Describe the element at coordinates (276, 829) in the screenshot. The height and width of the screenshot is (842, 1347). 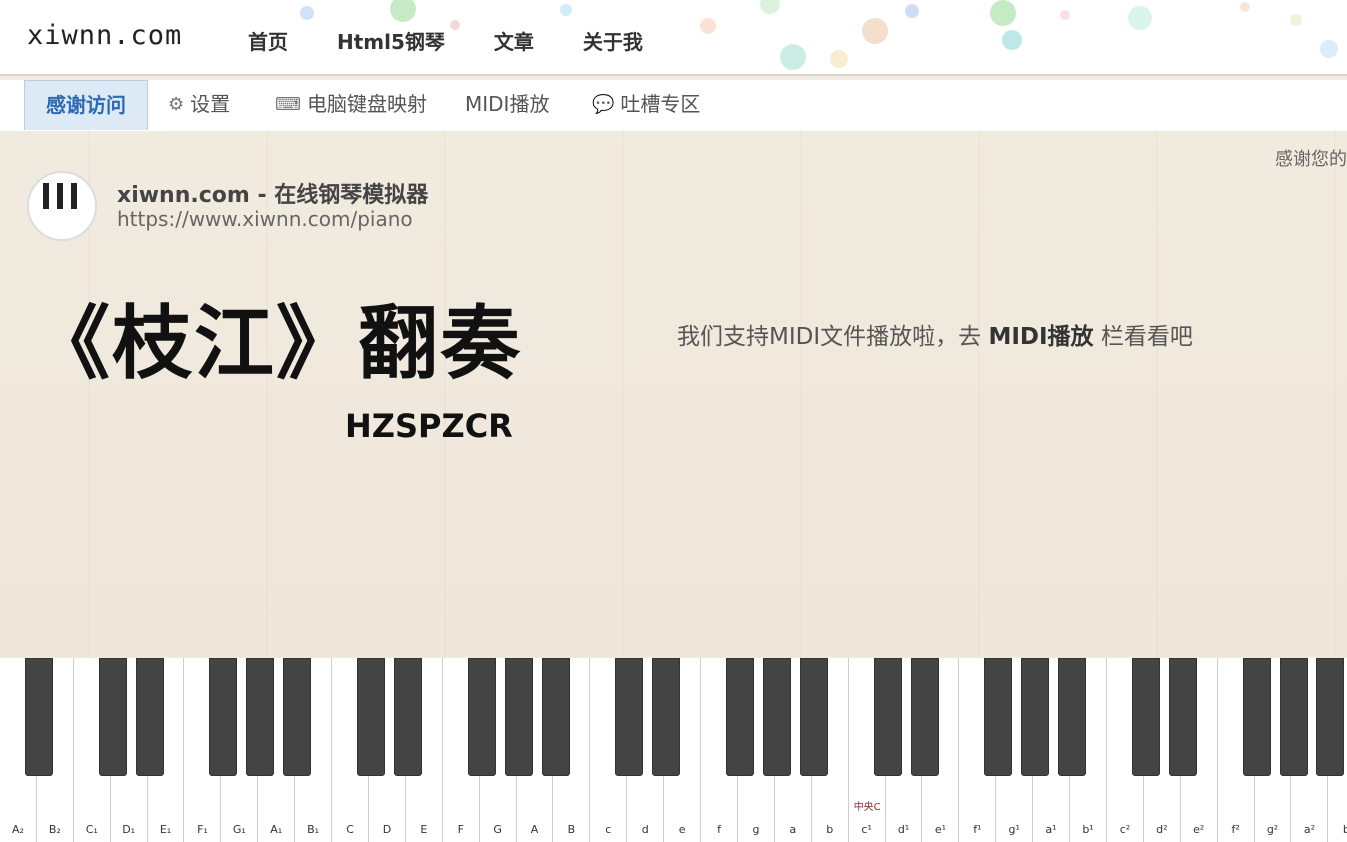
I see `white-key-label: A₁` at that location.